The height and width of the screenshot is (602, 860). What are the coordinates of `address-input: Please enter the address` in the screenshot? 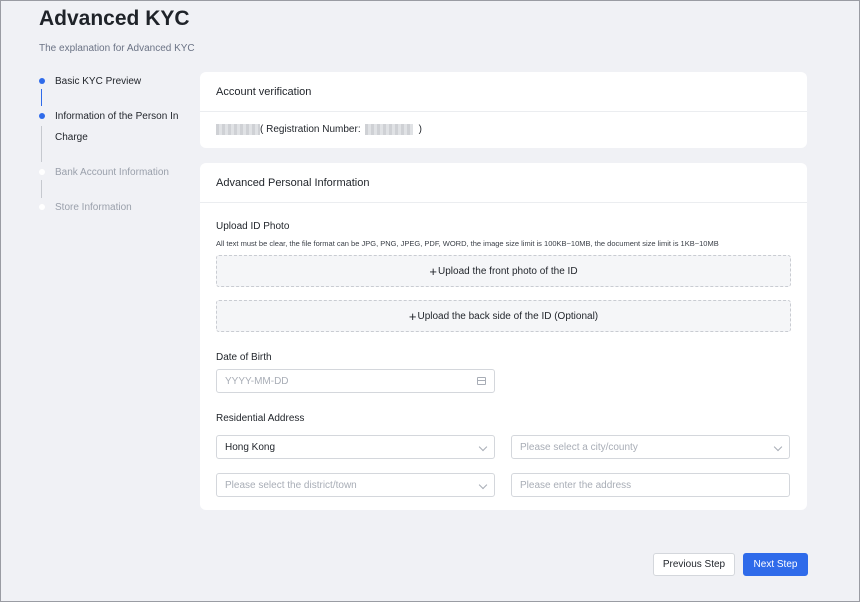 It's located at (650, 485).